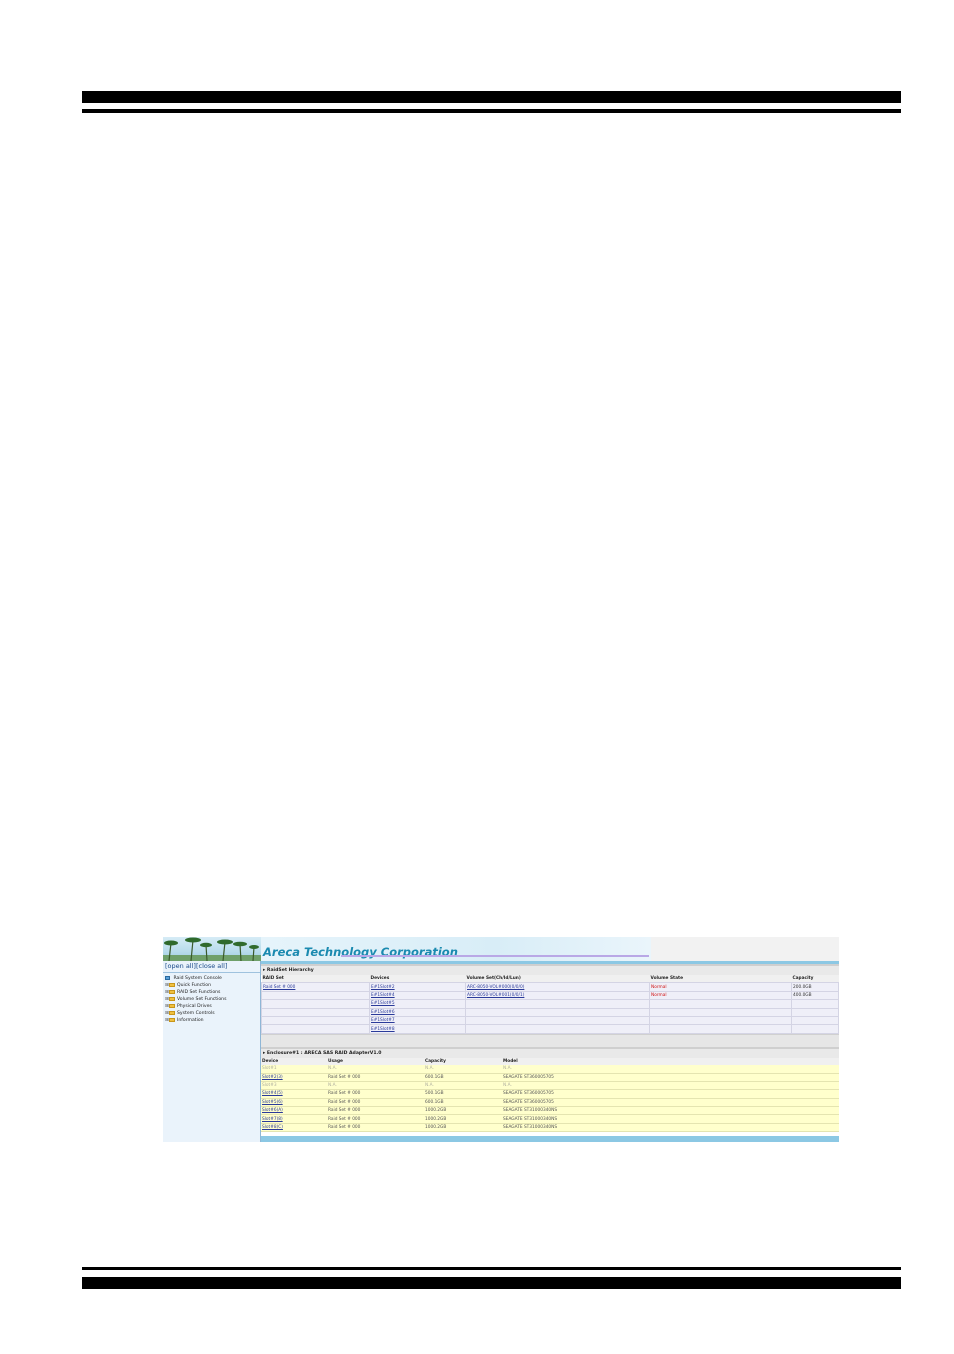 This screenshot has width=954, height=1354. I want to click on table-row: Slot#1 N.A. N.A. N.A., so click(550, 1069).